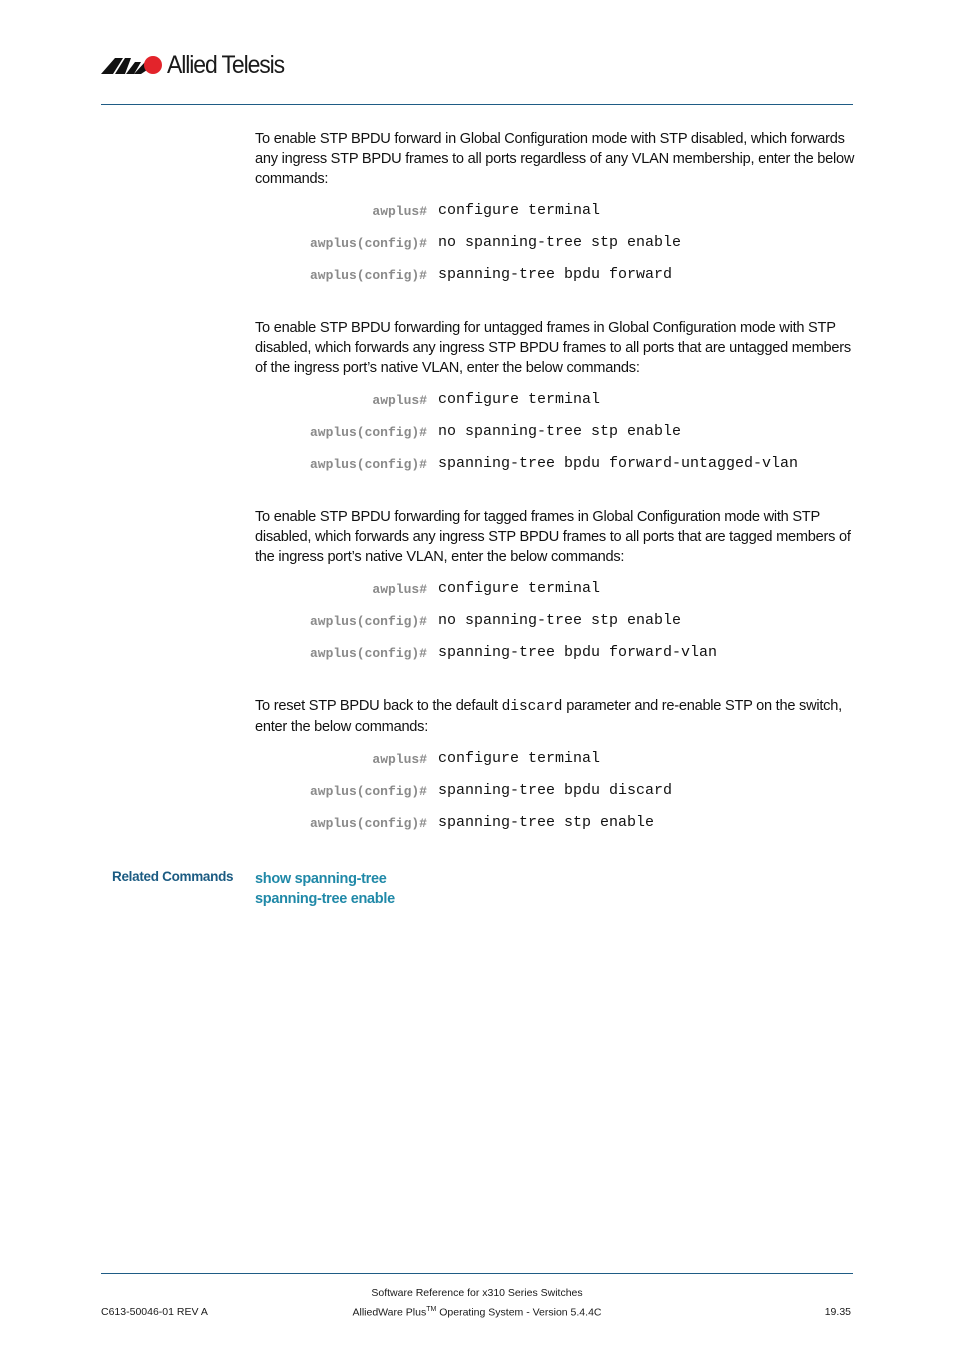  Describe the element at coordinates (837, 1312) in the screenshot. I see `footer-page-number: 19.35` at that location.